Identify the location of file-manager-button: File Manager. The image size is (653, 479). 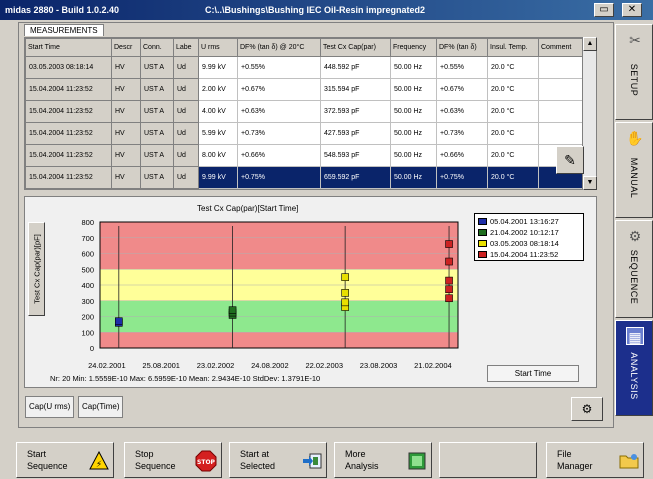
(595, 460).